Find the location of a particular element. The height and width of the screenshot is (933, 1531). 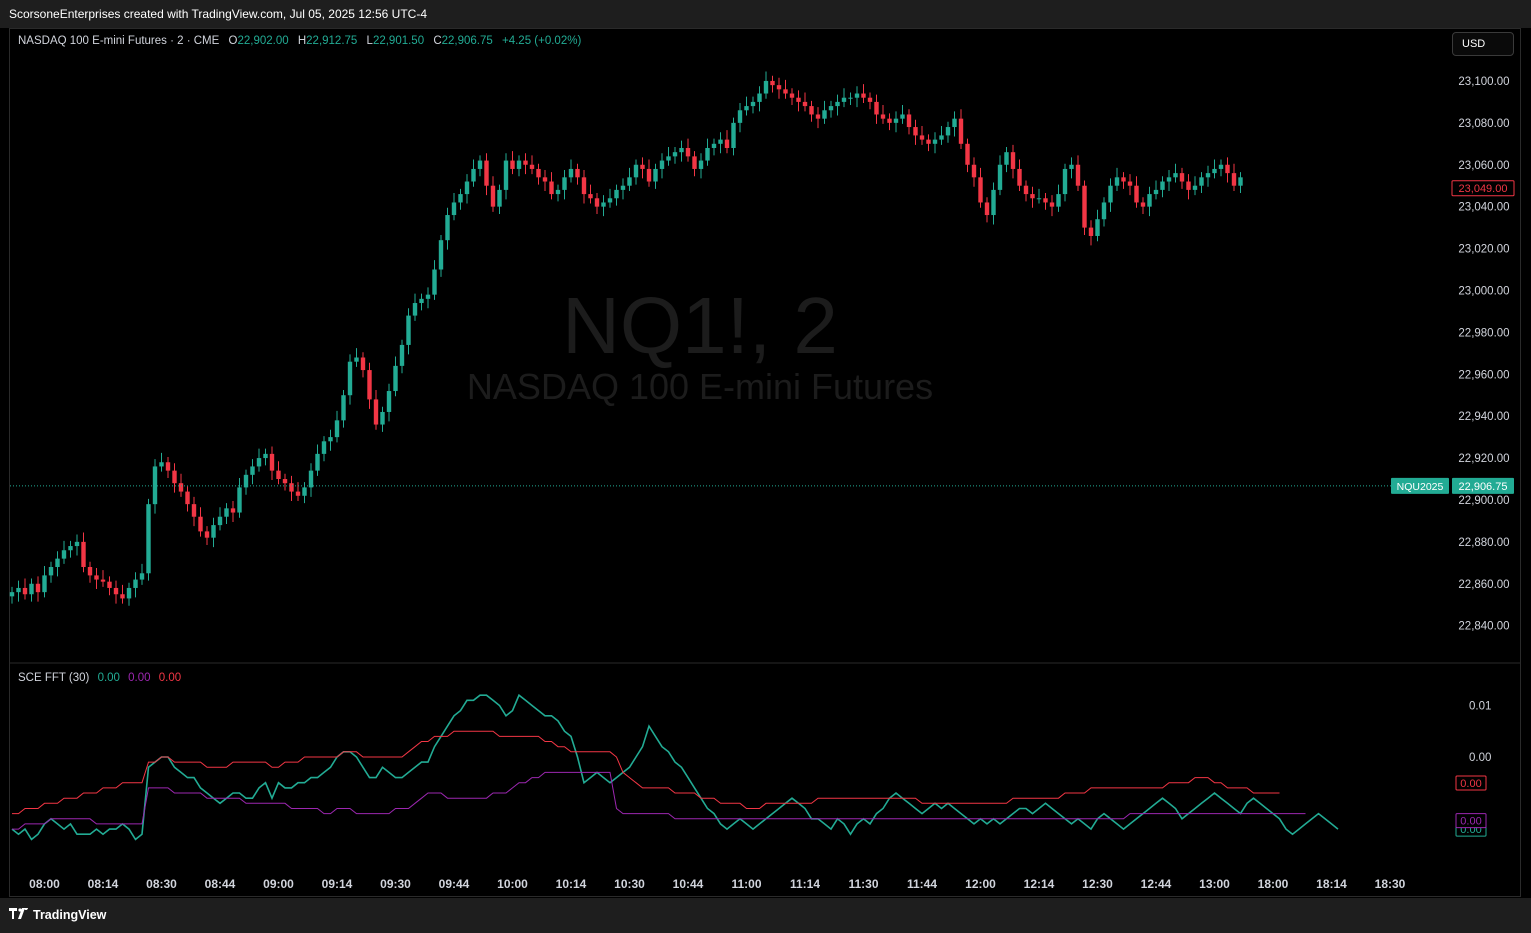

symbol-description: NASDAQ 100 E-mini Futures · 2 · CME is located at coordinates (118, 41).